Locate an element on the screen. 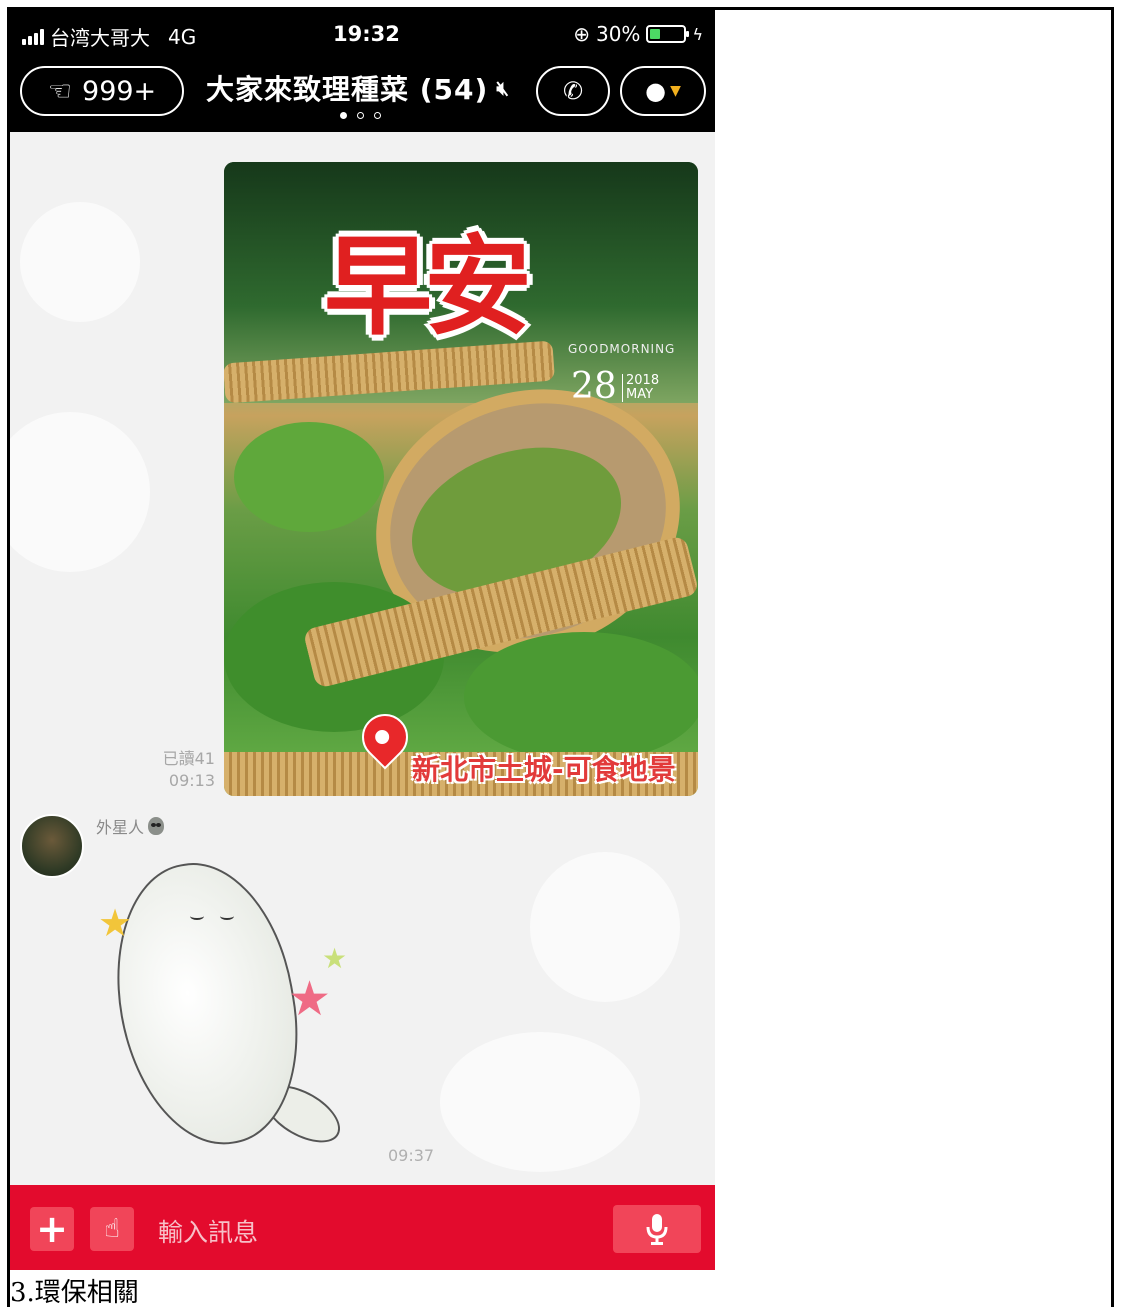 This screenshot has width=1121, height=1310. chat-header: ☜ 999+ 大家來致理種菜 (54) 🔇︎ ✆ ● ▼ is located at coordinates (362, 92).